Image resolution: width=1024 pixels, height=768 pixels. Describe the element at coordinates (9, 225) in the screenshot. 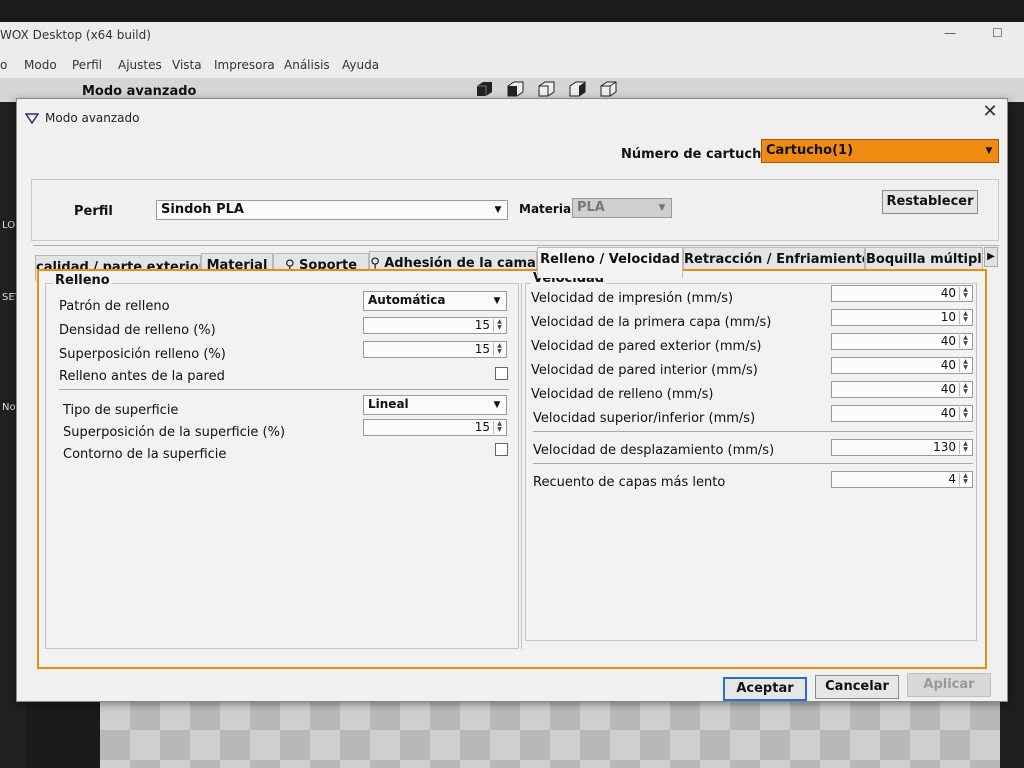

I see `side-label-lo: LO` at that location.